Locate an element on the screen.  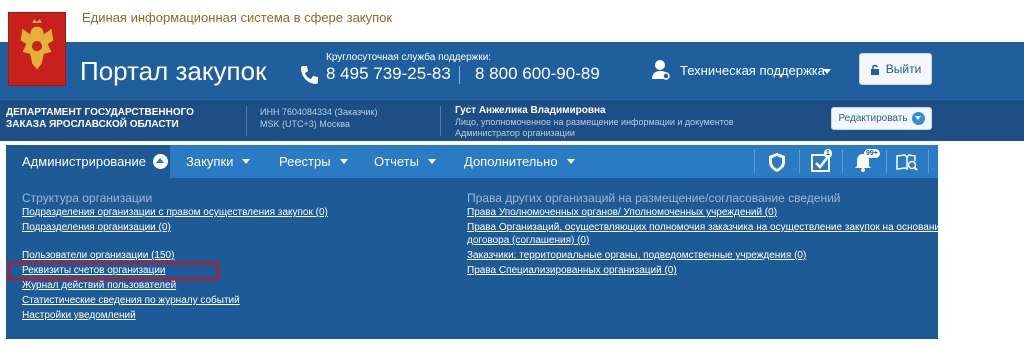
link-users: Пользователи организации (150) is located at coordinates (98, 256).